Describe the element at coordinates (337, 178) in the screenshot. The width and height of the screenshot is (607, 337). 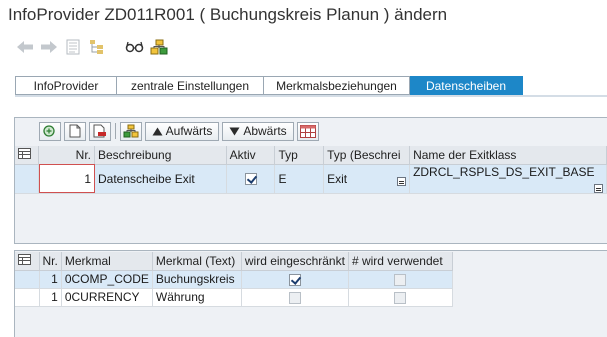
I see `typ-text-value: Exit` at that location.